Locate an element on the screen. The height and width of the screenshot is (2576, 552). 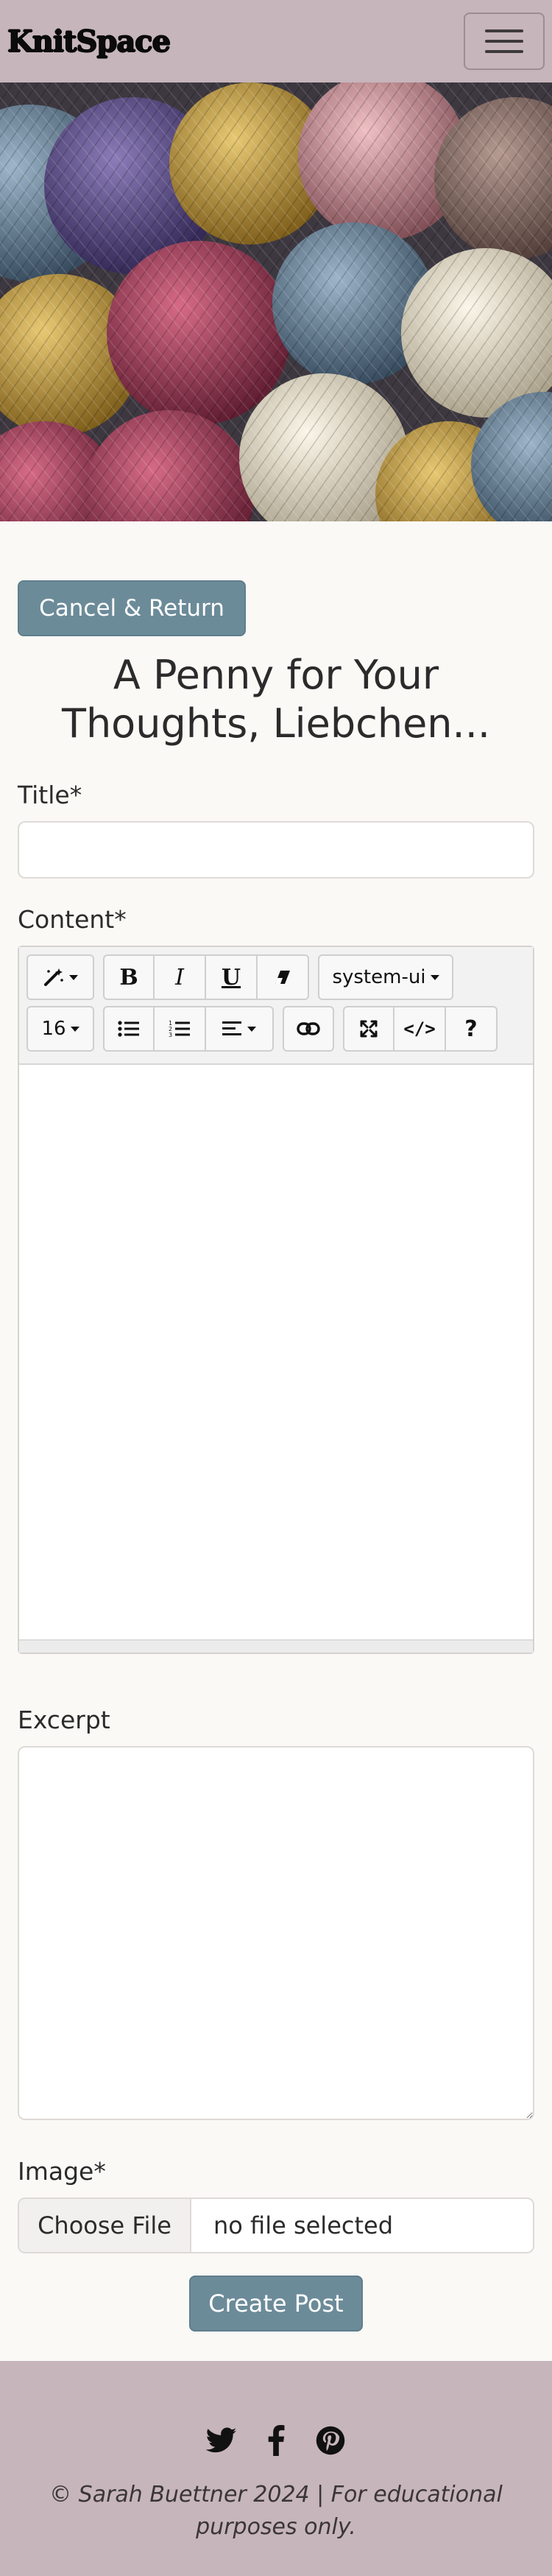
twitter-icon is located at coordinates (221, 2440).